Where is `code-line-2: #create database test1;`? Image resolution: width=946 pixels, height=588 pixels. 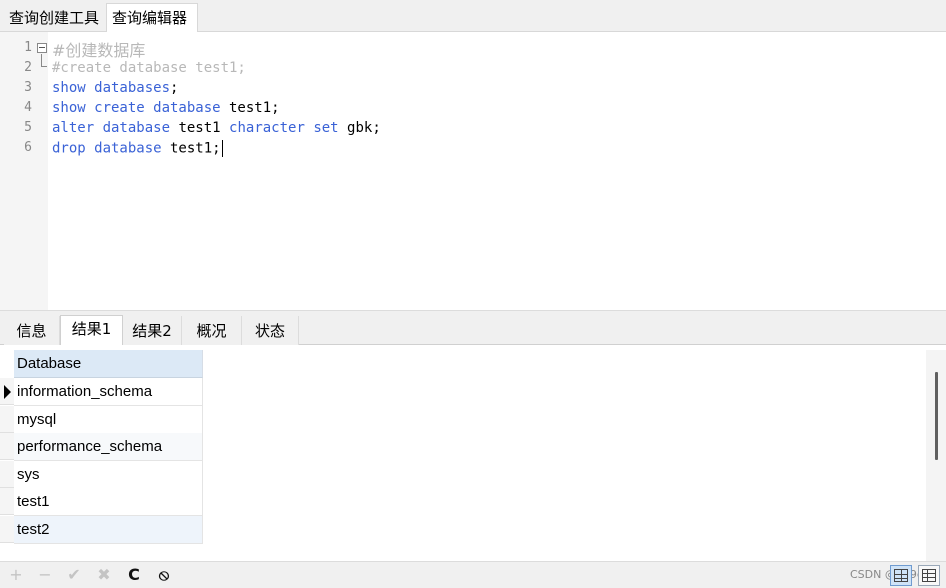 code-line-2: #create database test1; is located at coordinates (149, 68).